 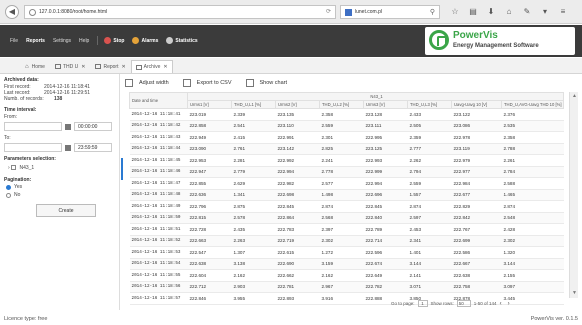 What do you see at coordinates (341, 195) in the screenshot?
I see `value-cell: 1.498` at bounding box center [341, 195].